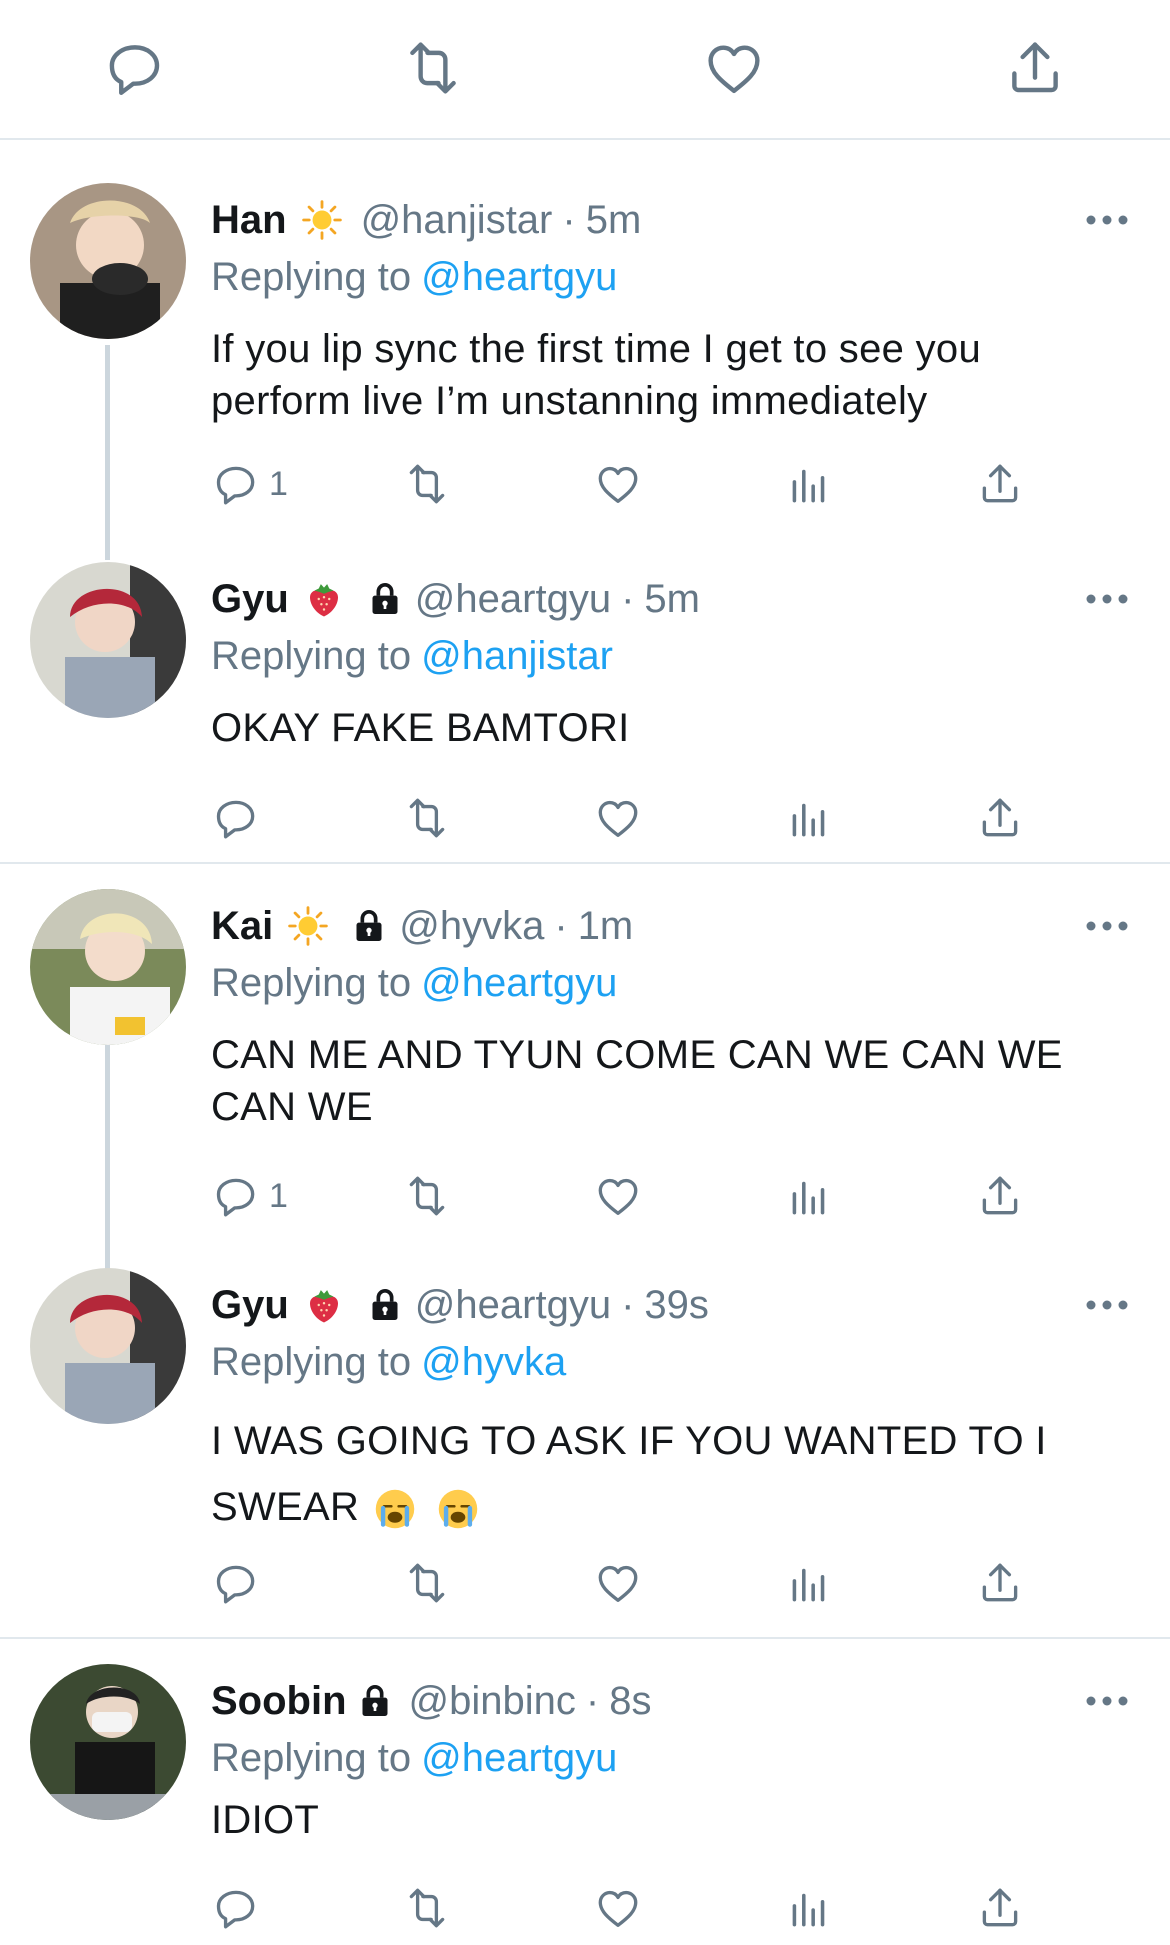  I want to click on display-name: Han, so click(249, 220).